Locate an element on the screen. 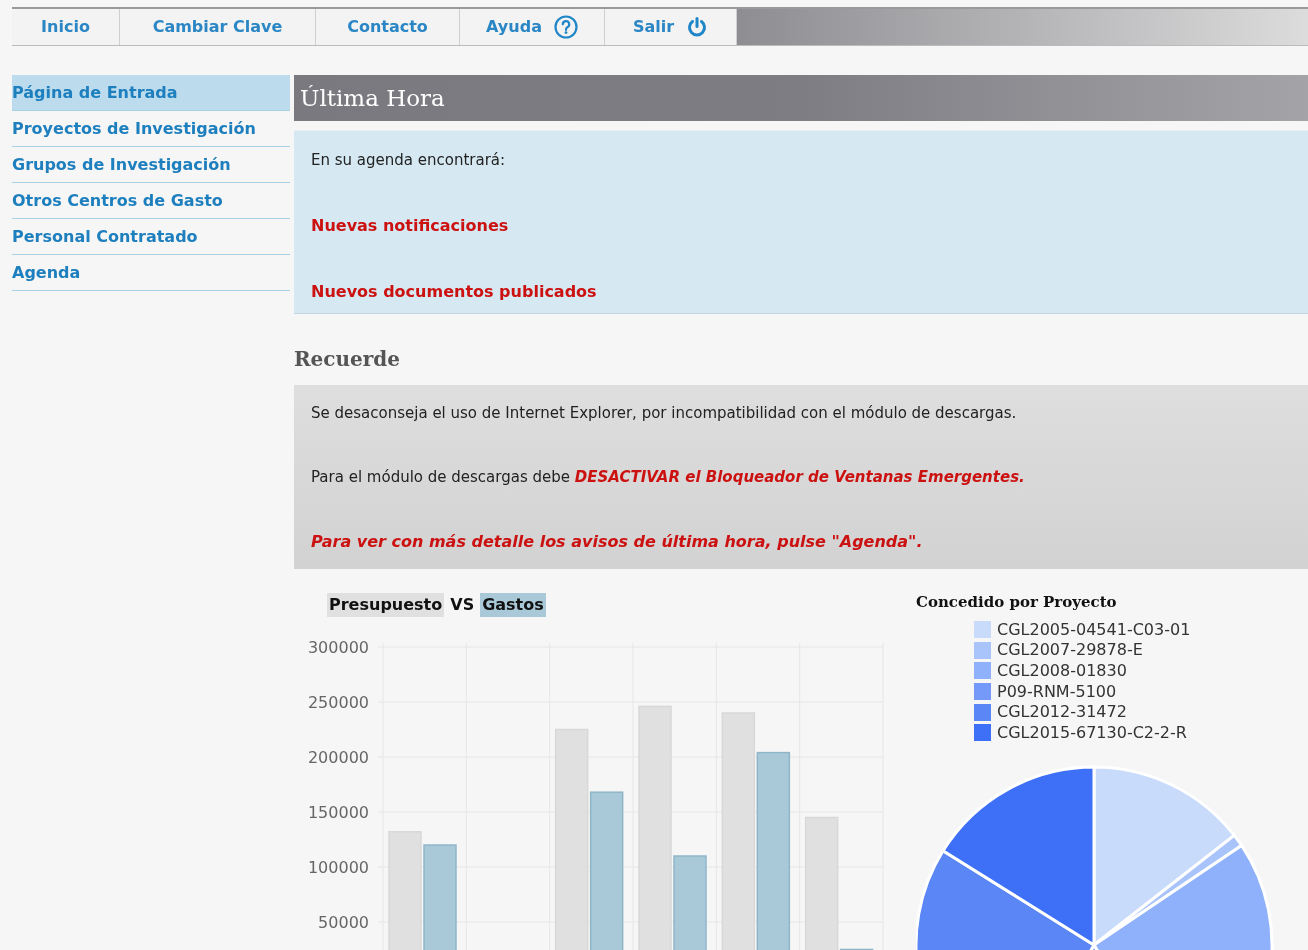 This screenshot has width=1308, height=950. sidebar-item: Página de Entrada is located at coordinates (151, 93).